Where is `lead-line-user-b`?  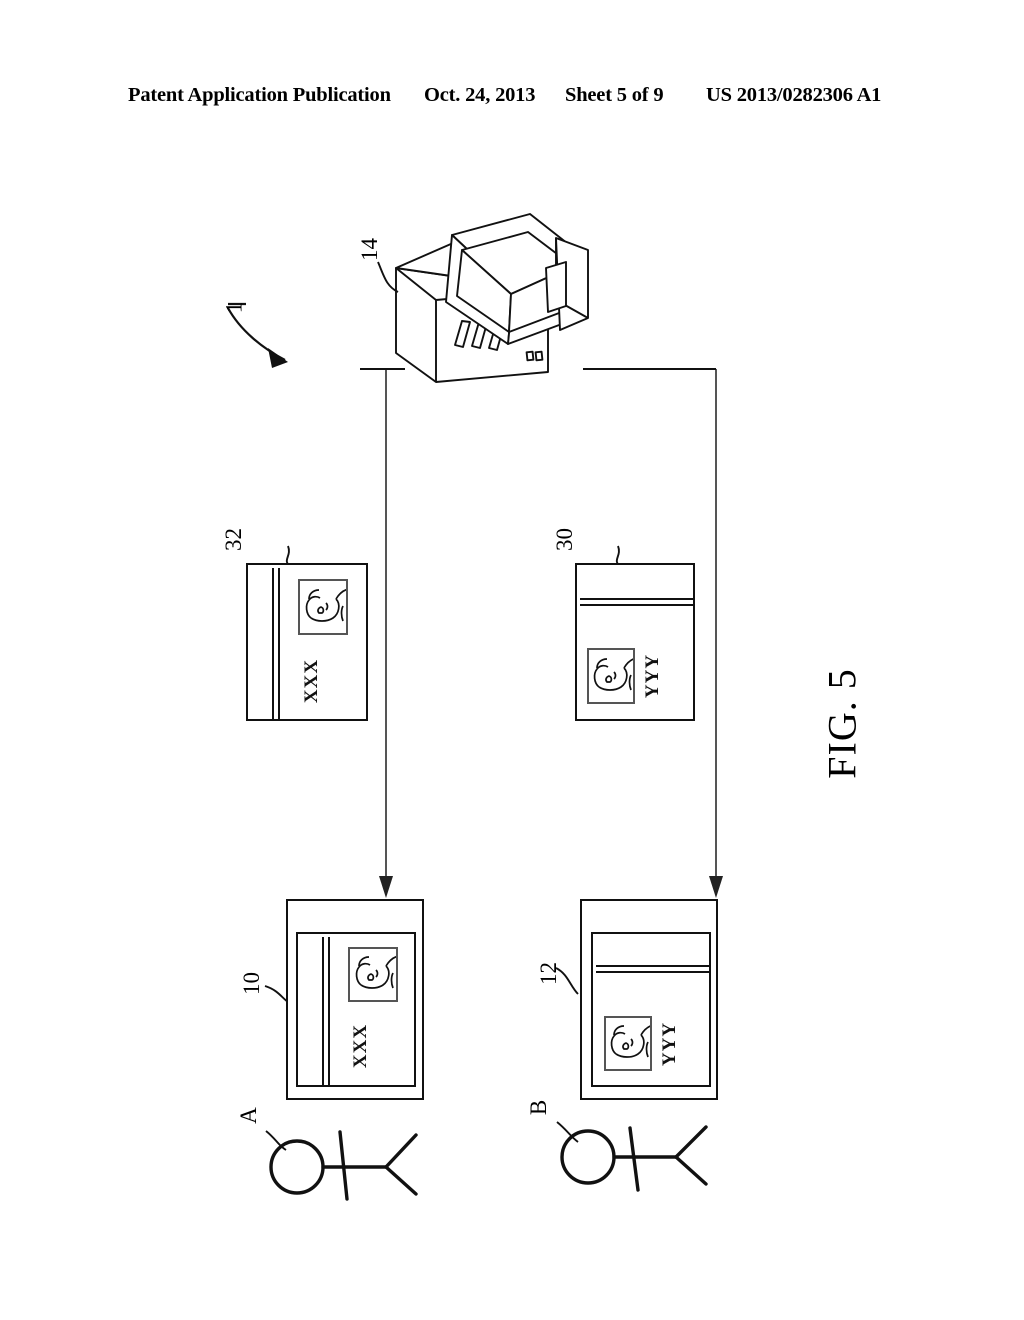
lead-line-user-b is located at coordinates (567, 1132).